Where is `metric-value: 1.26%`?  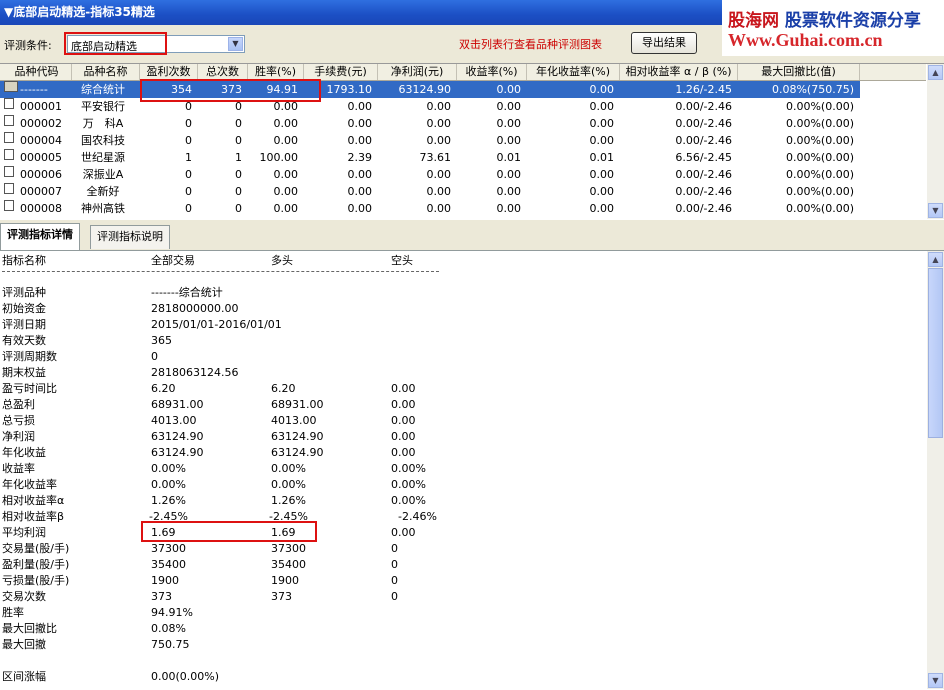
metric-value: 1.26% is located at coordinates (168, 500).